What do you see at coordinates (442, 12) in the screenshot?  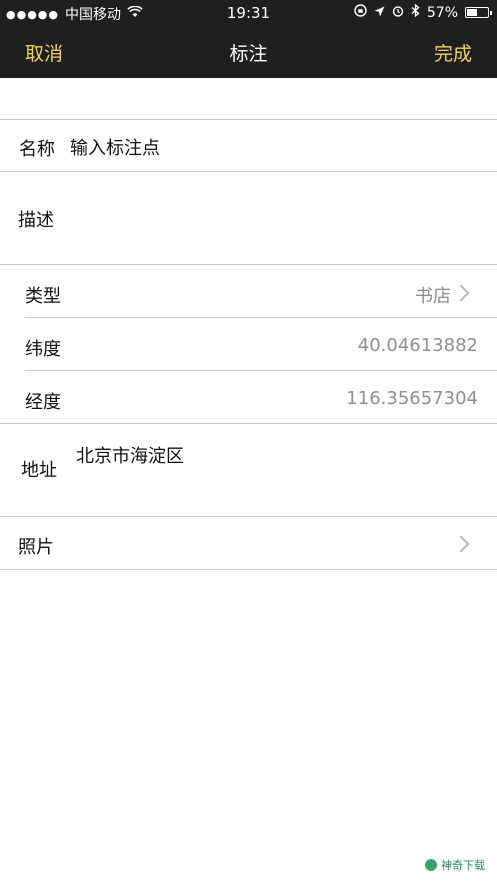 I see `battery-percent: 57%` at bounding box center [442, 12].